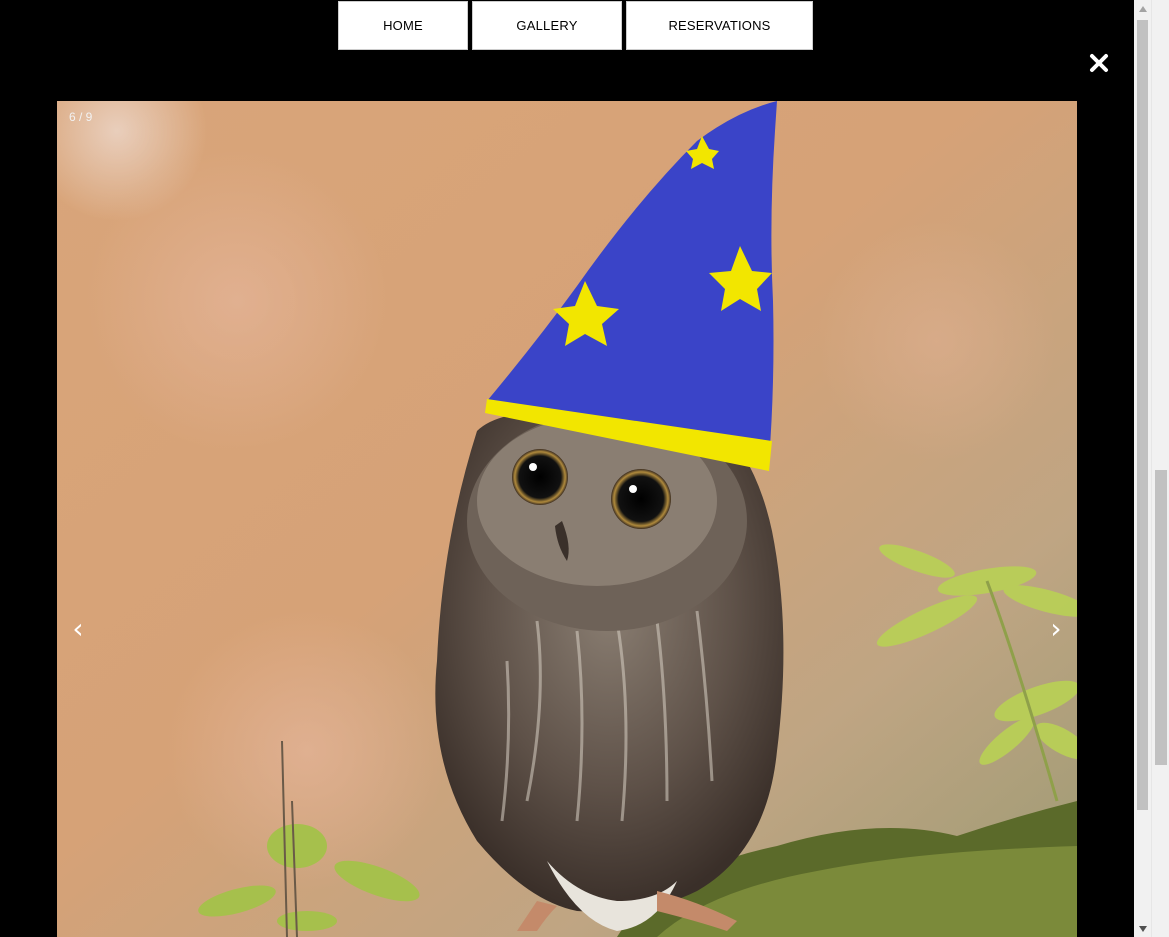 The height and width of the screenshot is (937, 1169). I want to click on close-icon, so click(1099, 63).